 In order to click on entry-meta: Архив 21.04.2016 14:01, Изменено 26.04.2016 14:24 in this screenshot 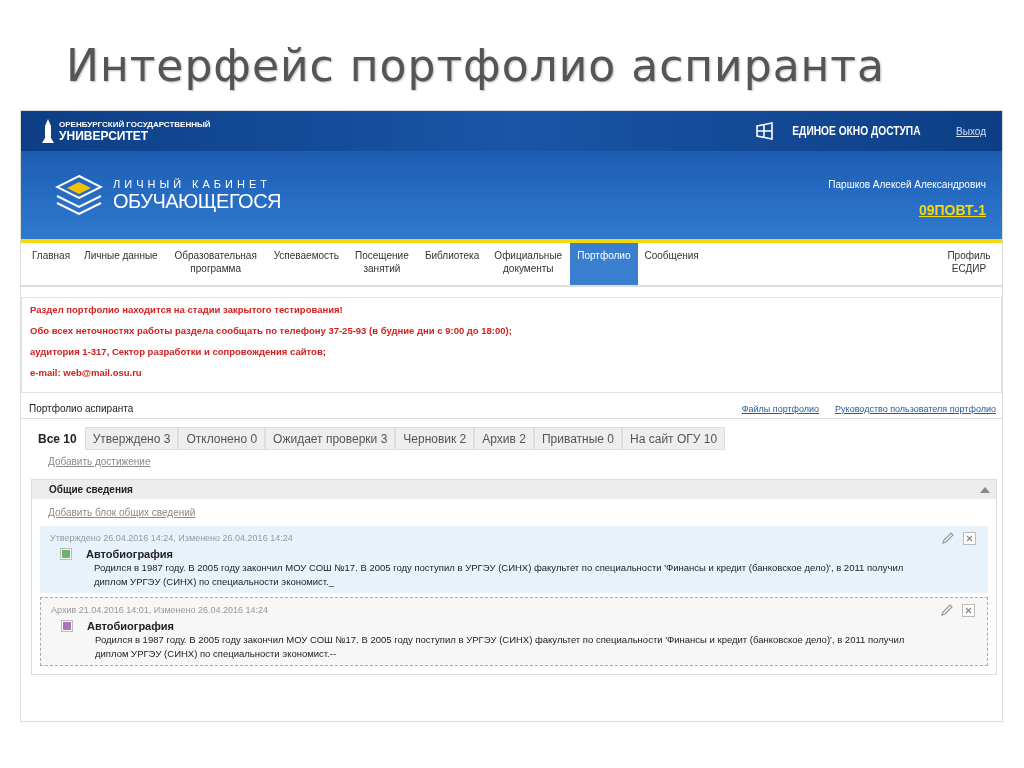, I will do `click(160, 610)`.